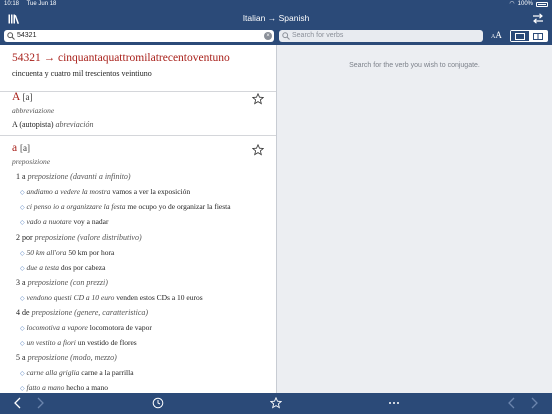 The image size is (552, 414). What do you see at coordinates (100, 176) in the screenshot?
I see `sense-note: (davanti a infinito)` at bounding box center [100, 176].